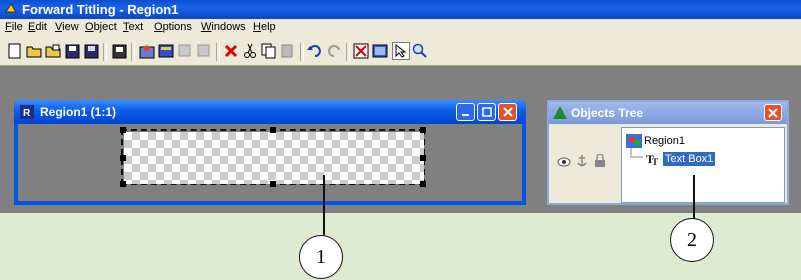  I want to click on menu-windows: Windows, so click(223, 27).